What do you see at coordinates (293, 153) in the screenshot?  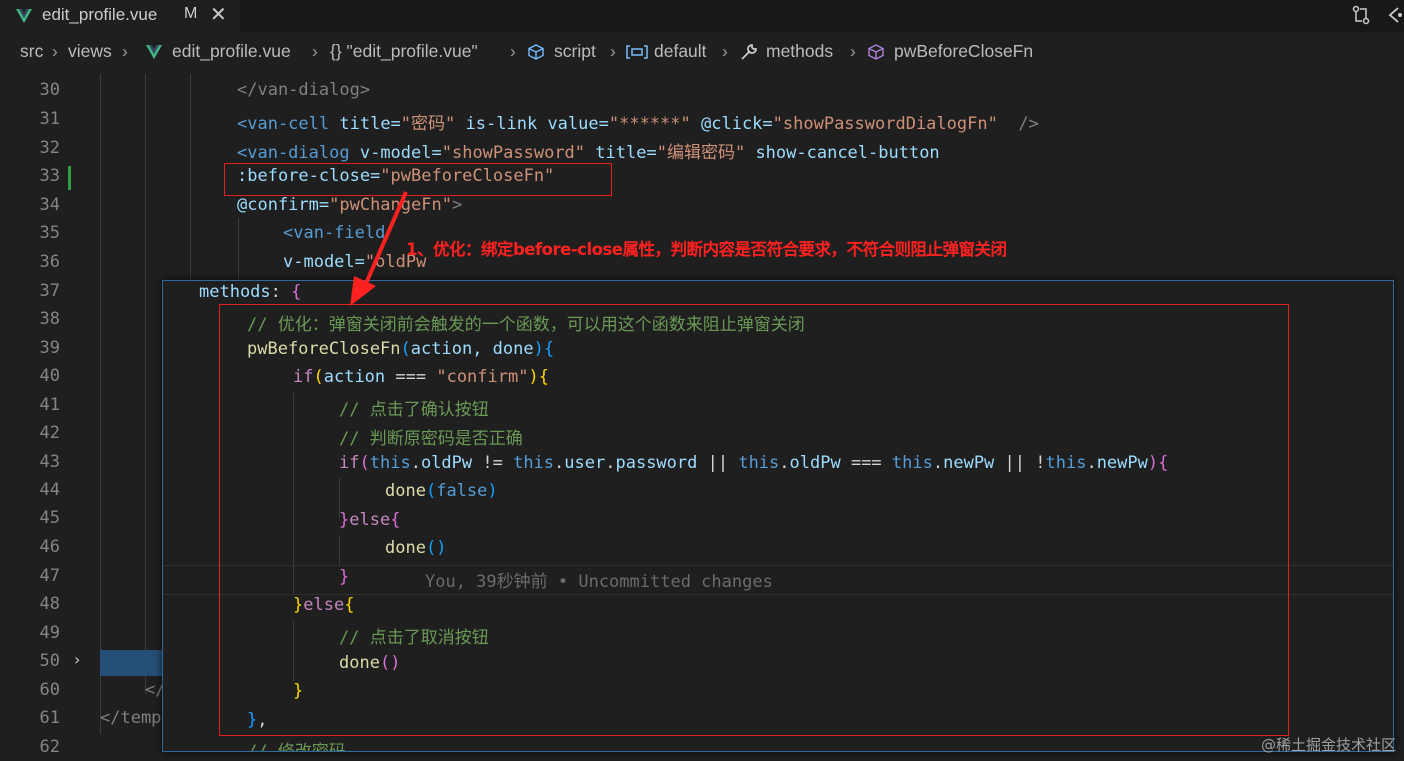 I see `code-token: <van-dialog` at bounding box center [293, 153].